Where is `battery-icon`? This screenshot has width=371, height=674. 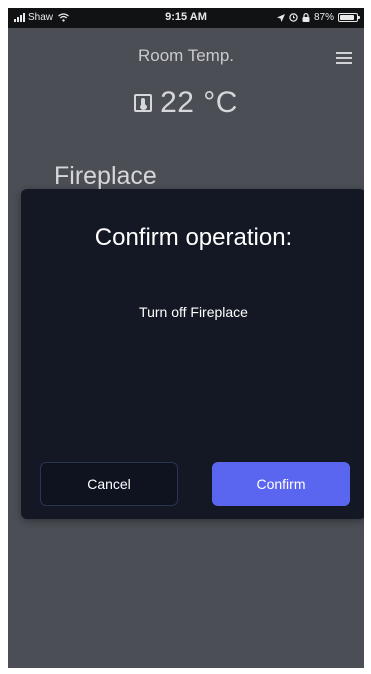 battery-icon is located at coordinates (349, 17).